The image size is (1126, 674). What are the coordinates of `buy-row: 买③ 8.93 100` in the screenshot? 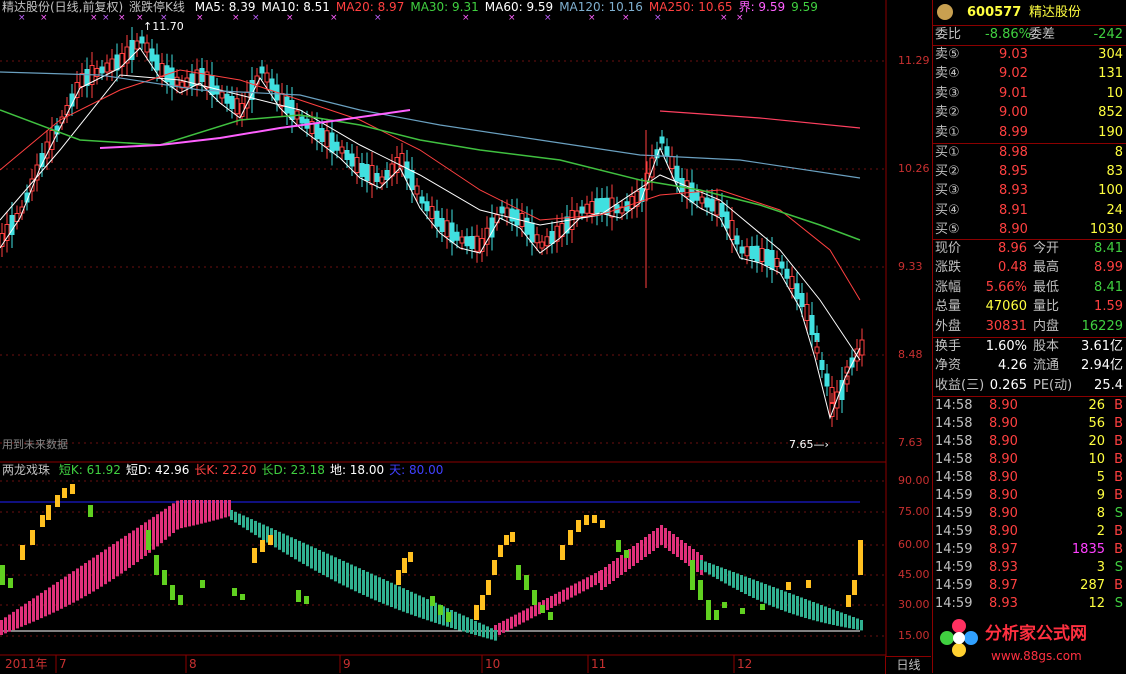 It's located at (1029, 191).